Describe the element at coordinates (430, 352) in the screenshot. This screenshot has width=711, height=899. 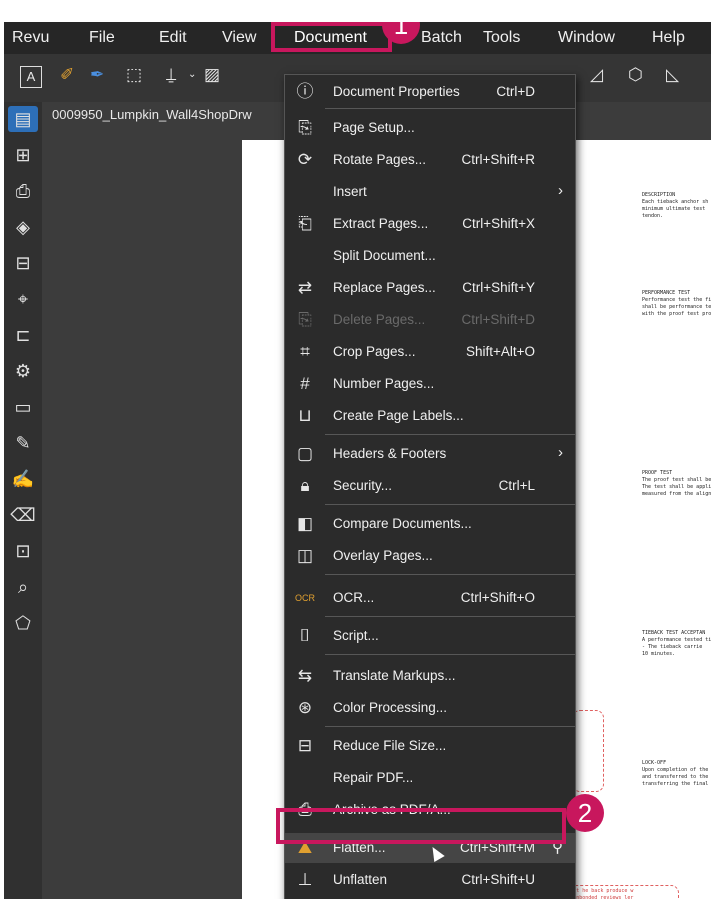
I see `menu-item-crop-pages: ⌗ Crop Pages... Shift+Alt+O` at that location.